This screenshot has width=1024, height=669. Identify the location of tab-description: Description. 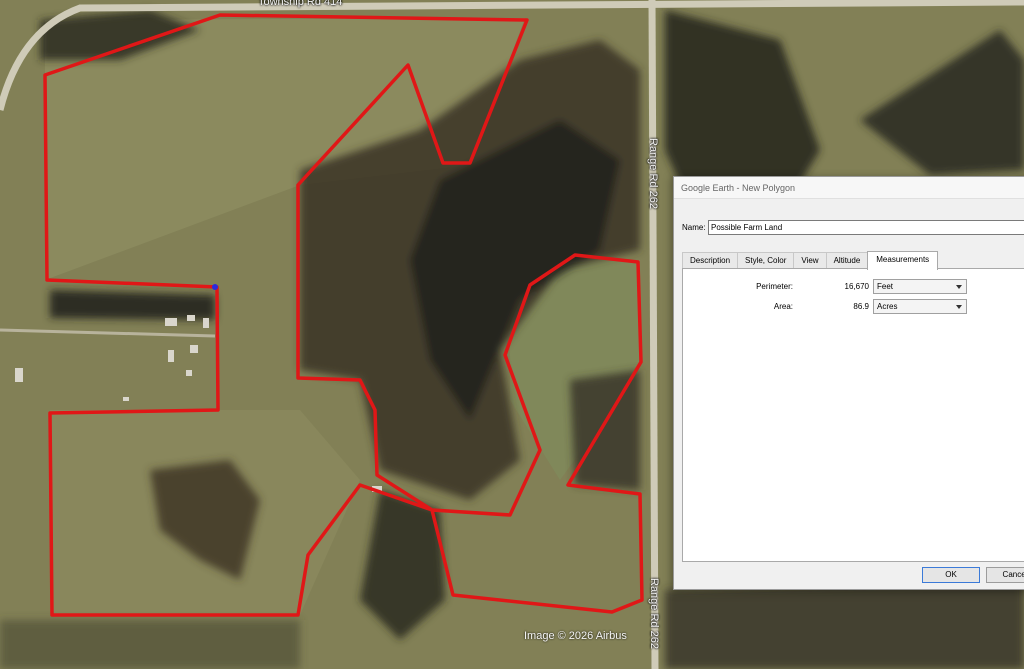
(710, 260).